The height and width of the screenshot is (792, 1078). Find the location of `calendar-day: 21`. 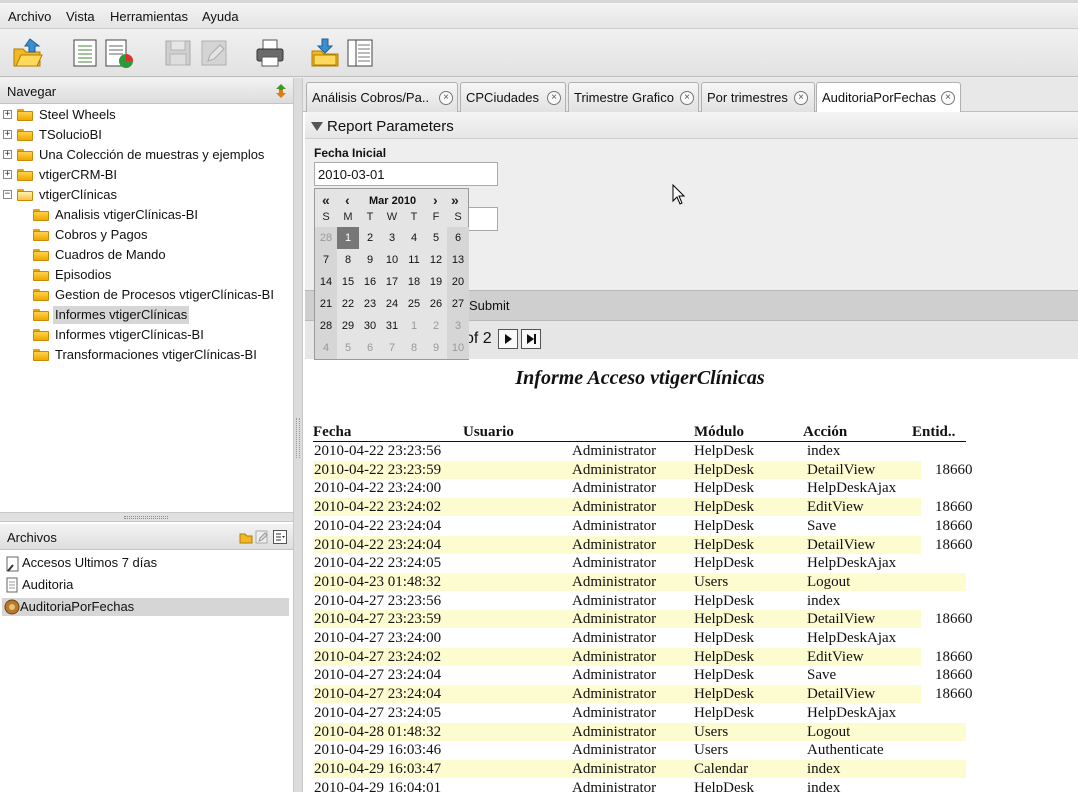

calendar-day: 21 is located at coordinates (326, 304).